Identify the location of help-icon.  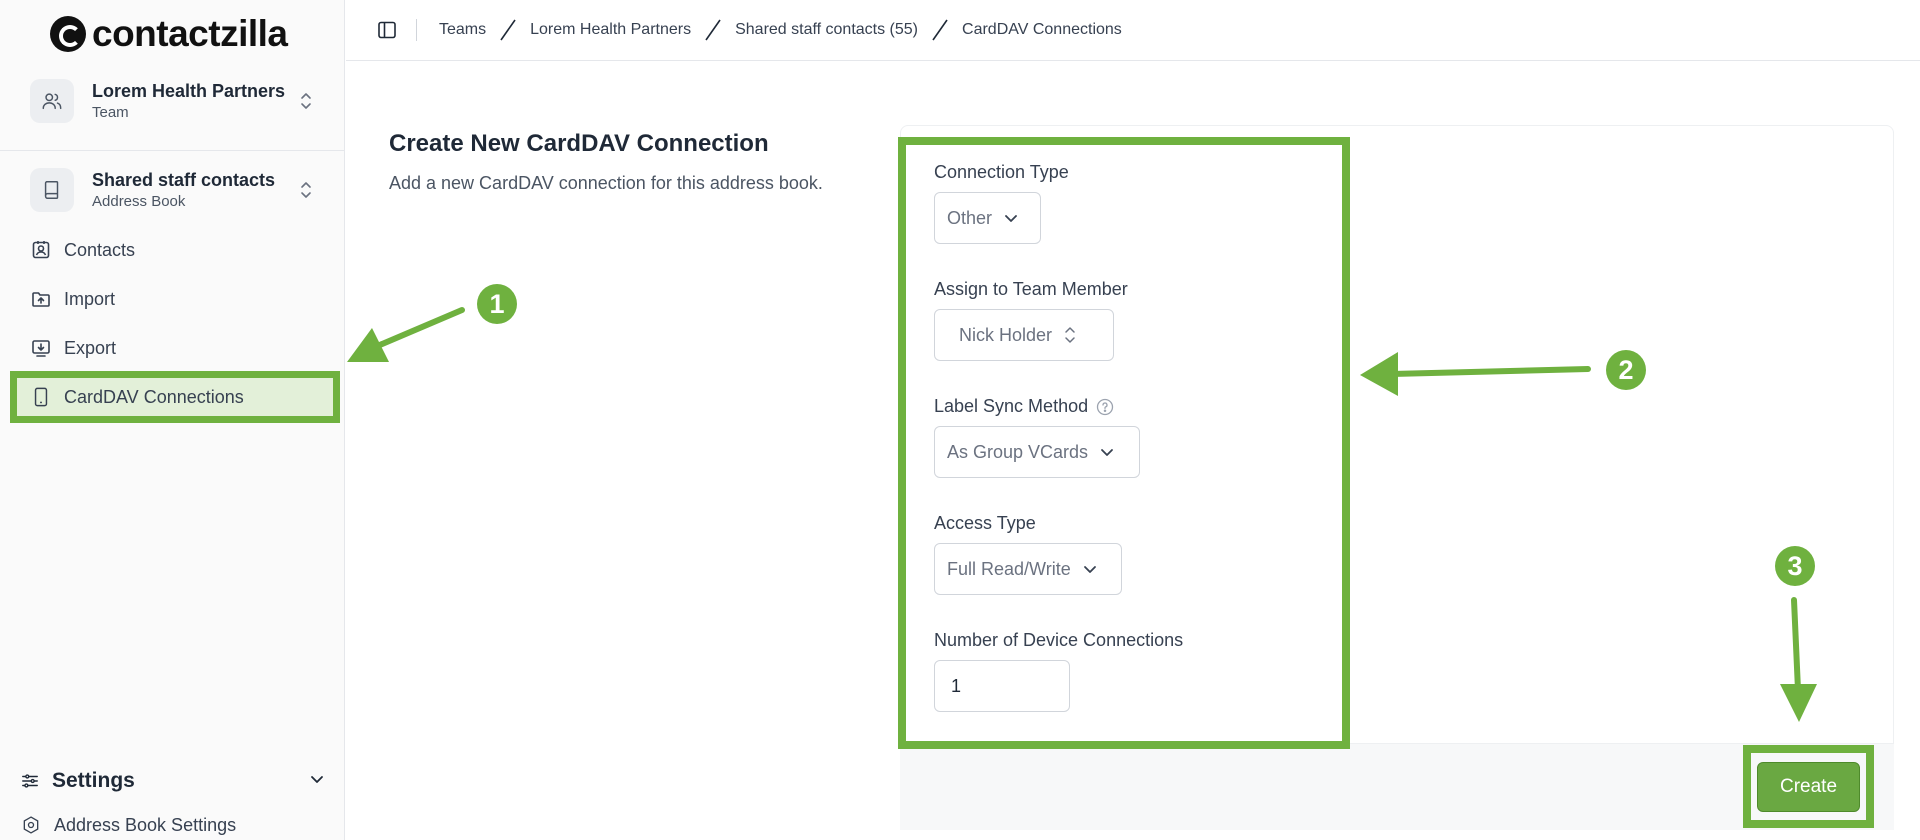
(1105, 407).